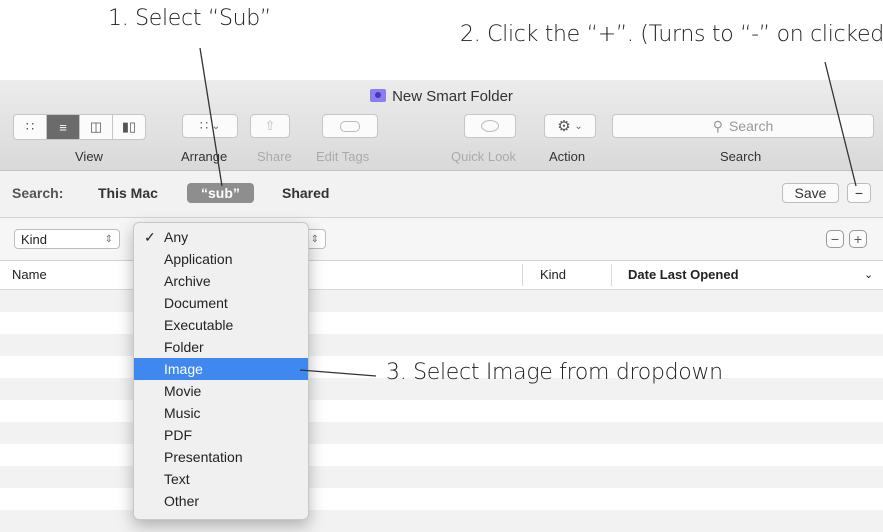  What do you see at coordinates (211, 117) in the screenshot?
I see `pointer-line-step1` at bounding box center [211, 117].